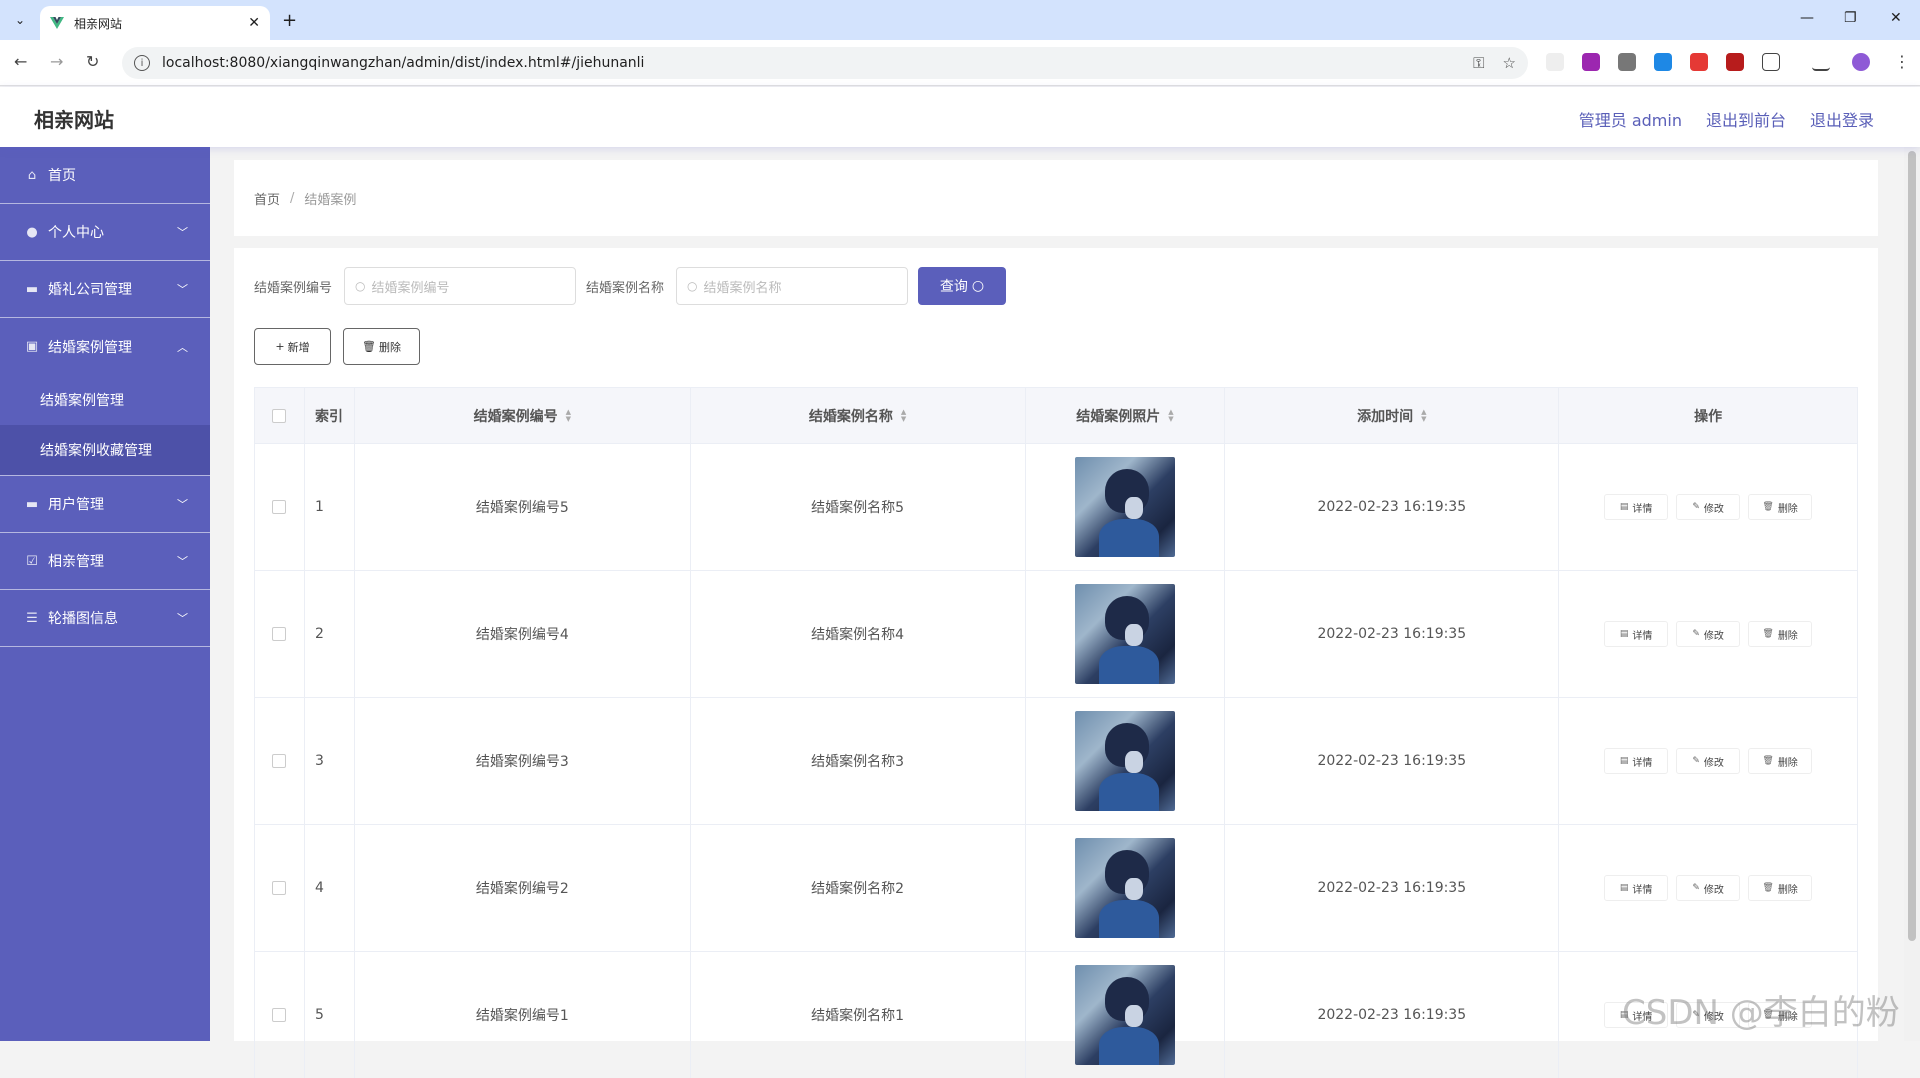 The image size is (1920, 1078). Describe the element at coordinates (98, 23) in the screenshot. I see `tab-title: 相亲网站` at that location.